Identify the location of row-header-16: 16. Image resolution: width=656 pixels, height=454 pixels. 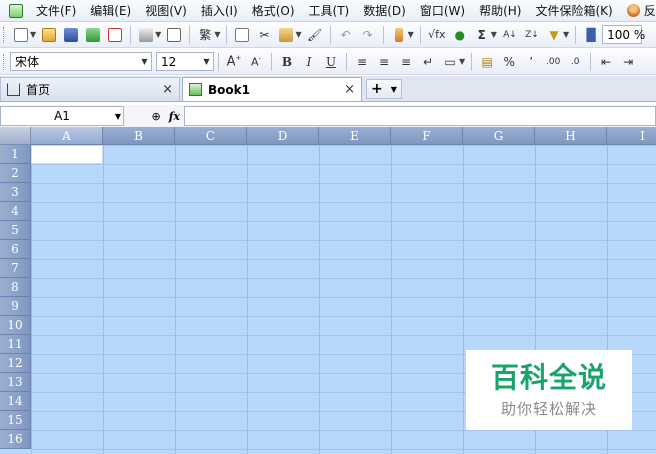
(15, 439).